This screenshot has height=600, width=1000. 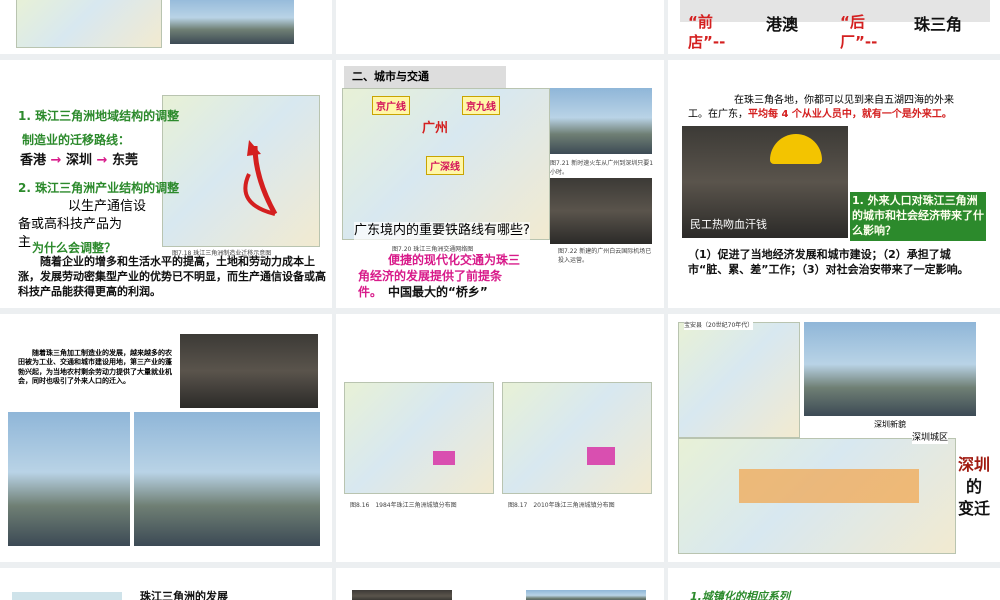 What do you see at coordinates (70, 224) in the screenshot?
I see `industrial-body-b: 备或高科技产品为` at bounding box center [70, 224].